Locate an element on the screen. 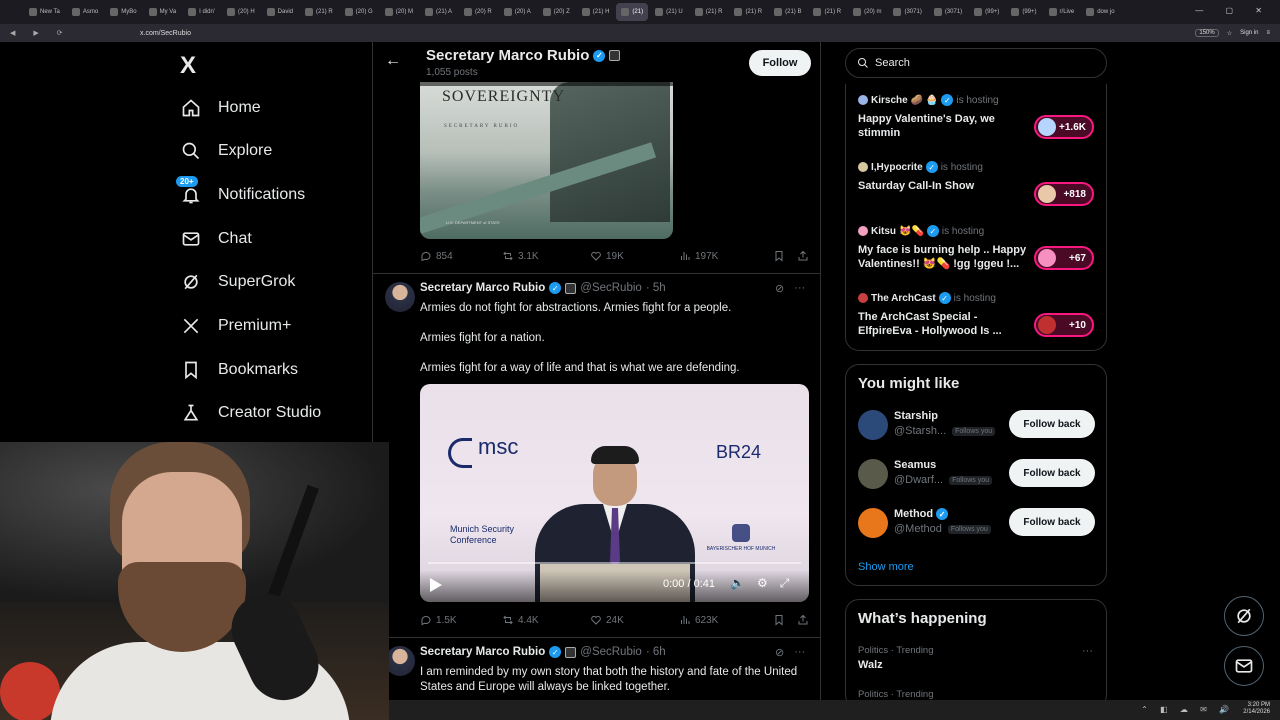 The image size is (1280, 720). messages-fab-button is located at coordinates (1244, 666).